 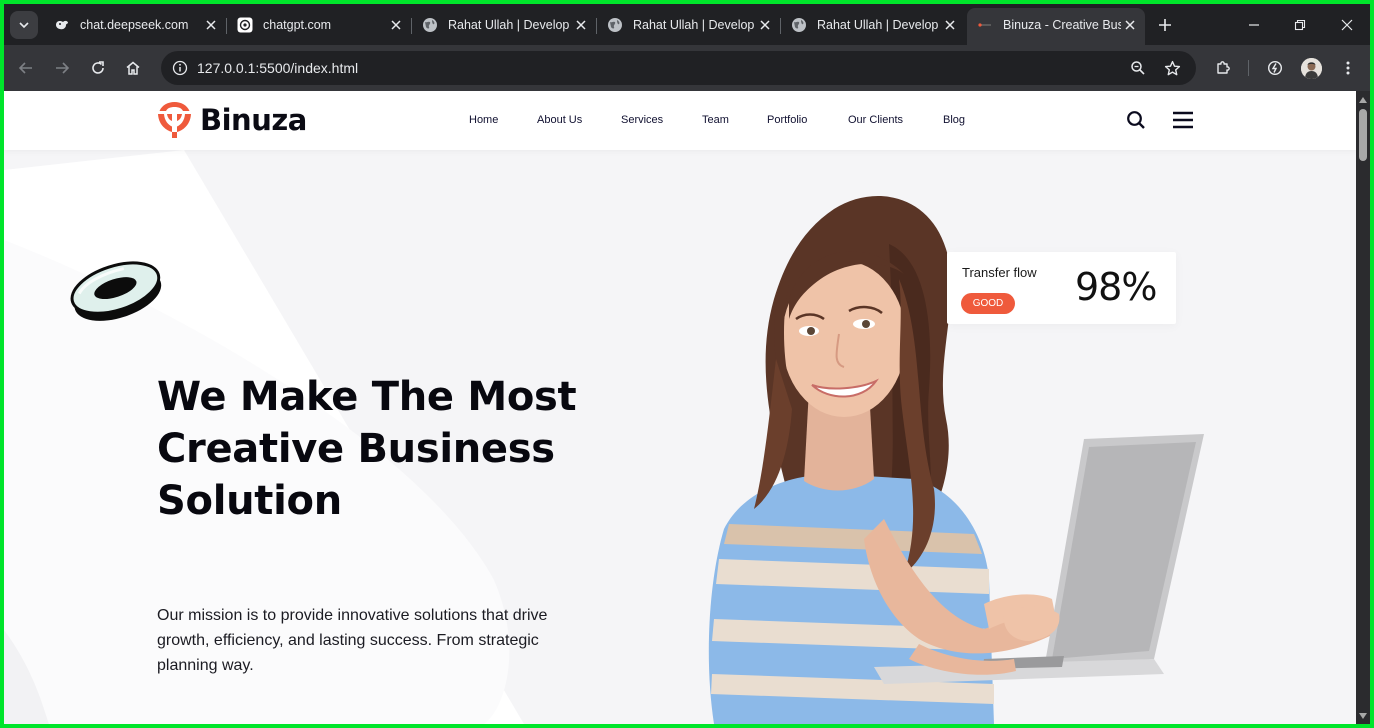 What do you see at coordinates (1363, 407) in the screenshot?
I see `page-scrollbar` at bounding box center [1363, 407].